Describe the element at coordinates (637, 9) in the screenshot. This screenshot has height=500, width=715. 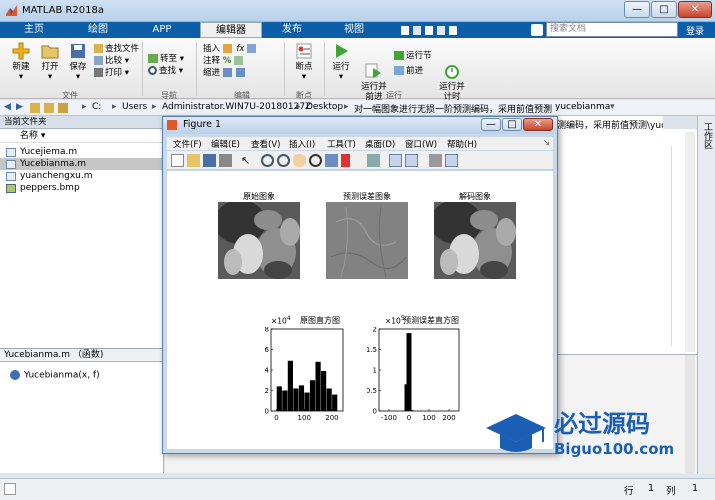
I see `minimize-button: —` at that location.